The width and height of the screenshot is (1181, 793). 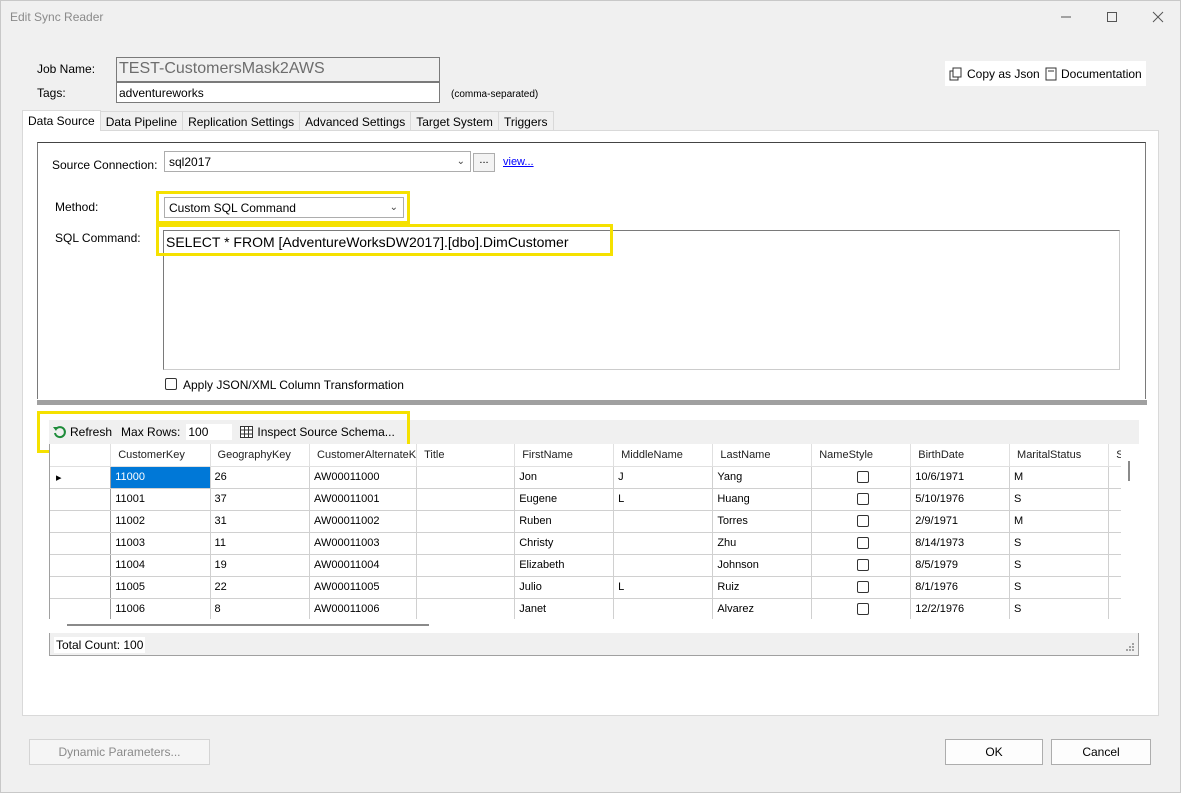 What do you see at coordinates (260, 608) in the screenshot?
I see `table-cell: 8` at bounding box center [260, 608].